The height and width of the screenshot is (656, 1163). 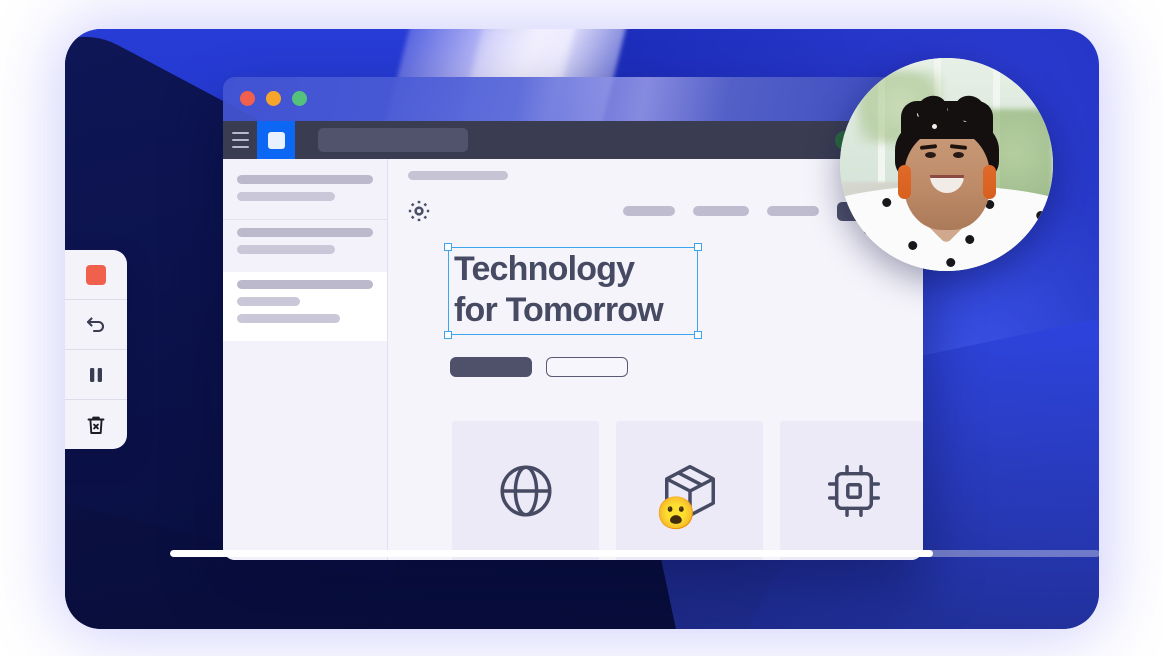 What do you see at coordinates (989, 181) in the screenshot?
I see `earring-right` at bounding box center [989, 181].